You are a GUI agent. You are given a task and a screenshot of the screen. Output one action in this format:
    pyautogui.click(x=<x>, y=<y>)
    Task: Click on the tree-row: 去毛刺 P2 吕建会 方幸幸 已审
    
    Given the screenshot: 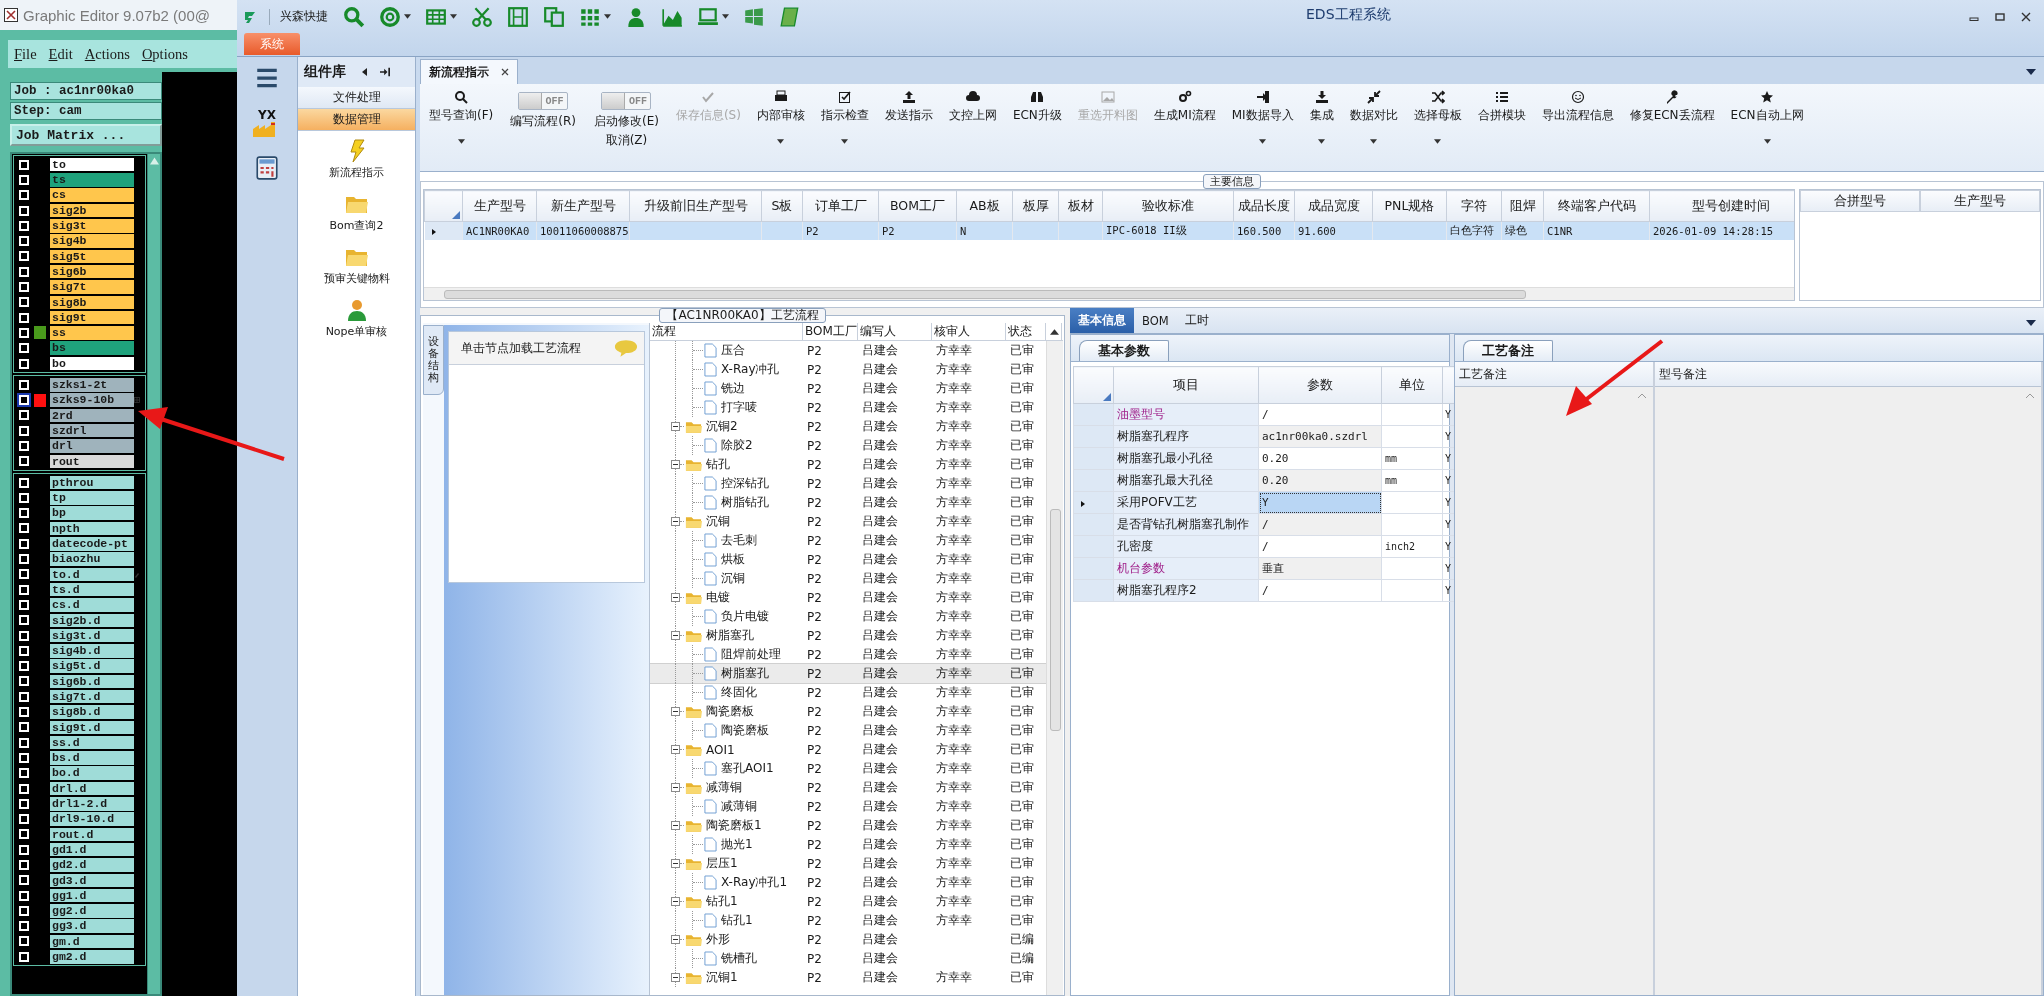 What is the action you would take?
    pyautogui.click(x=848, y=540)
    